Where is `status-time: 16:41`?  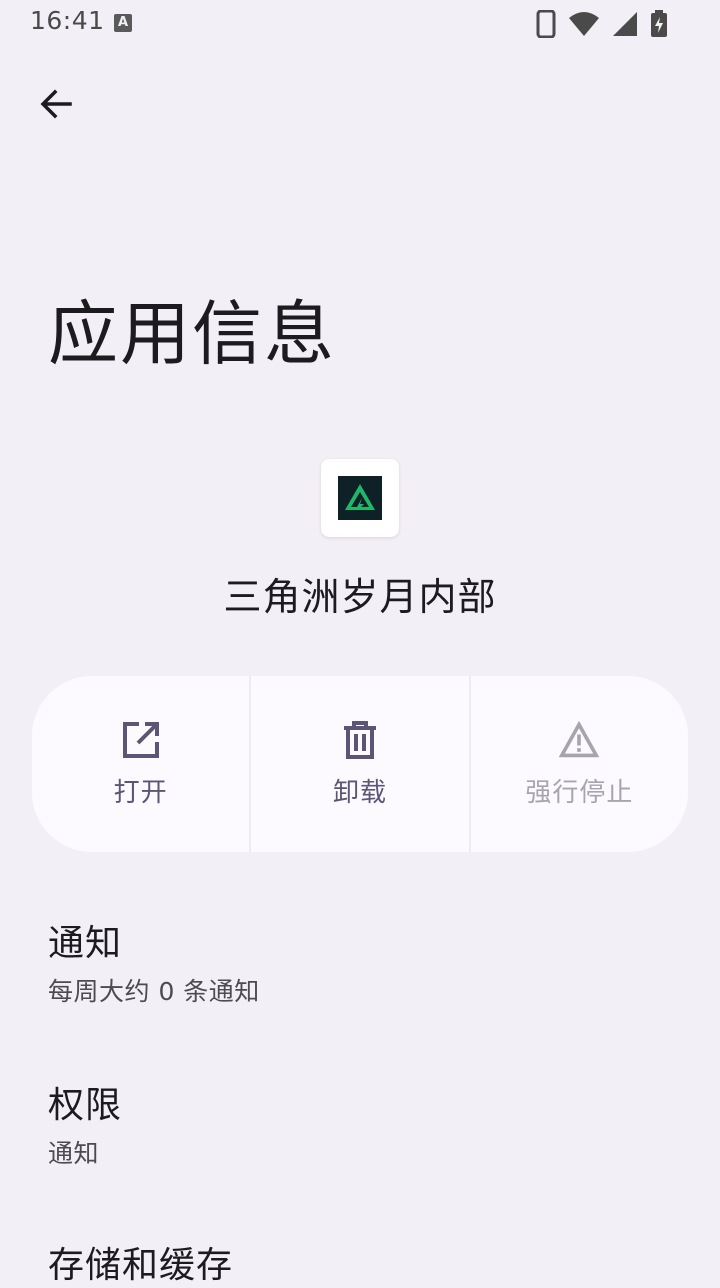 status-time: 16:41 is located at coordinates (67, 20).